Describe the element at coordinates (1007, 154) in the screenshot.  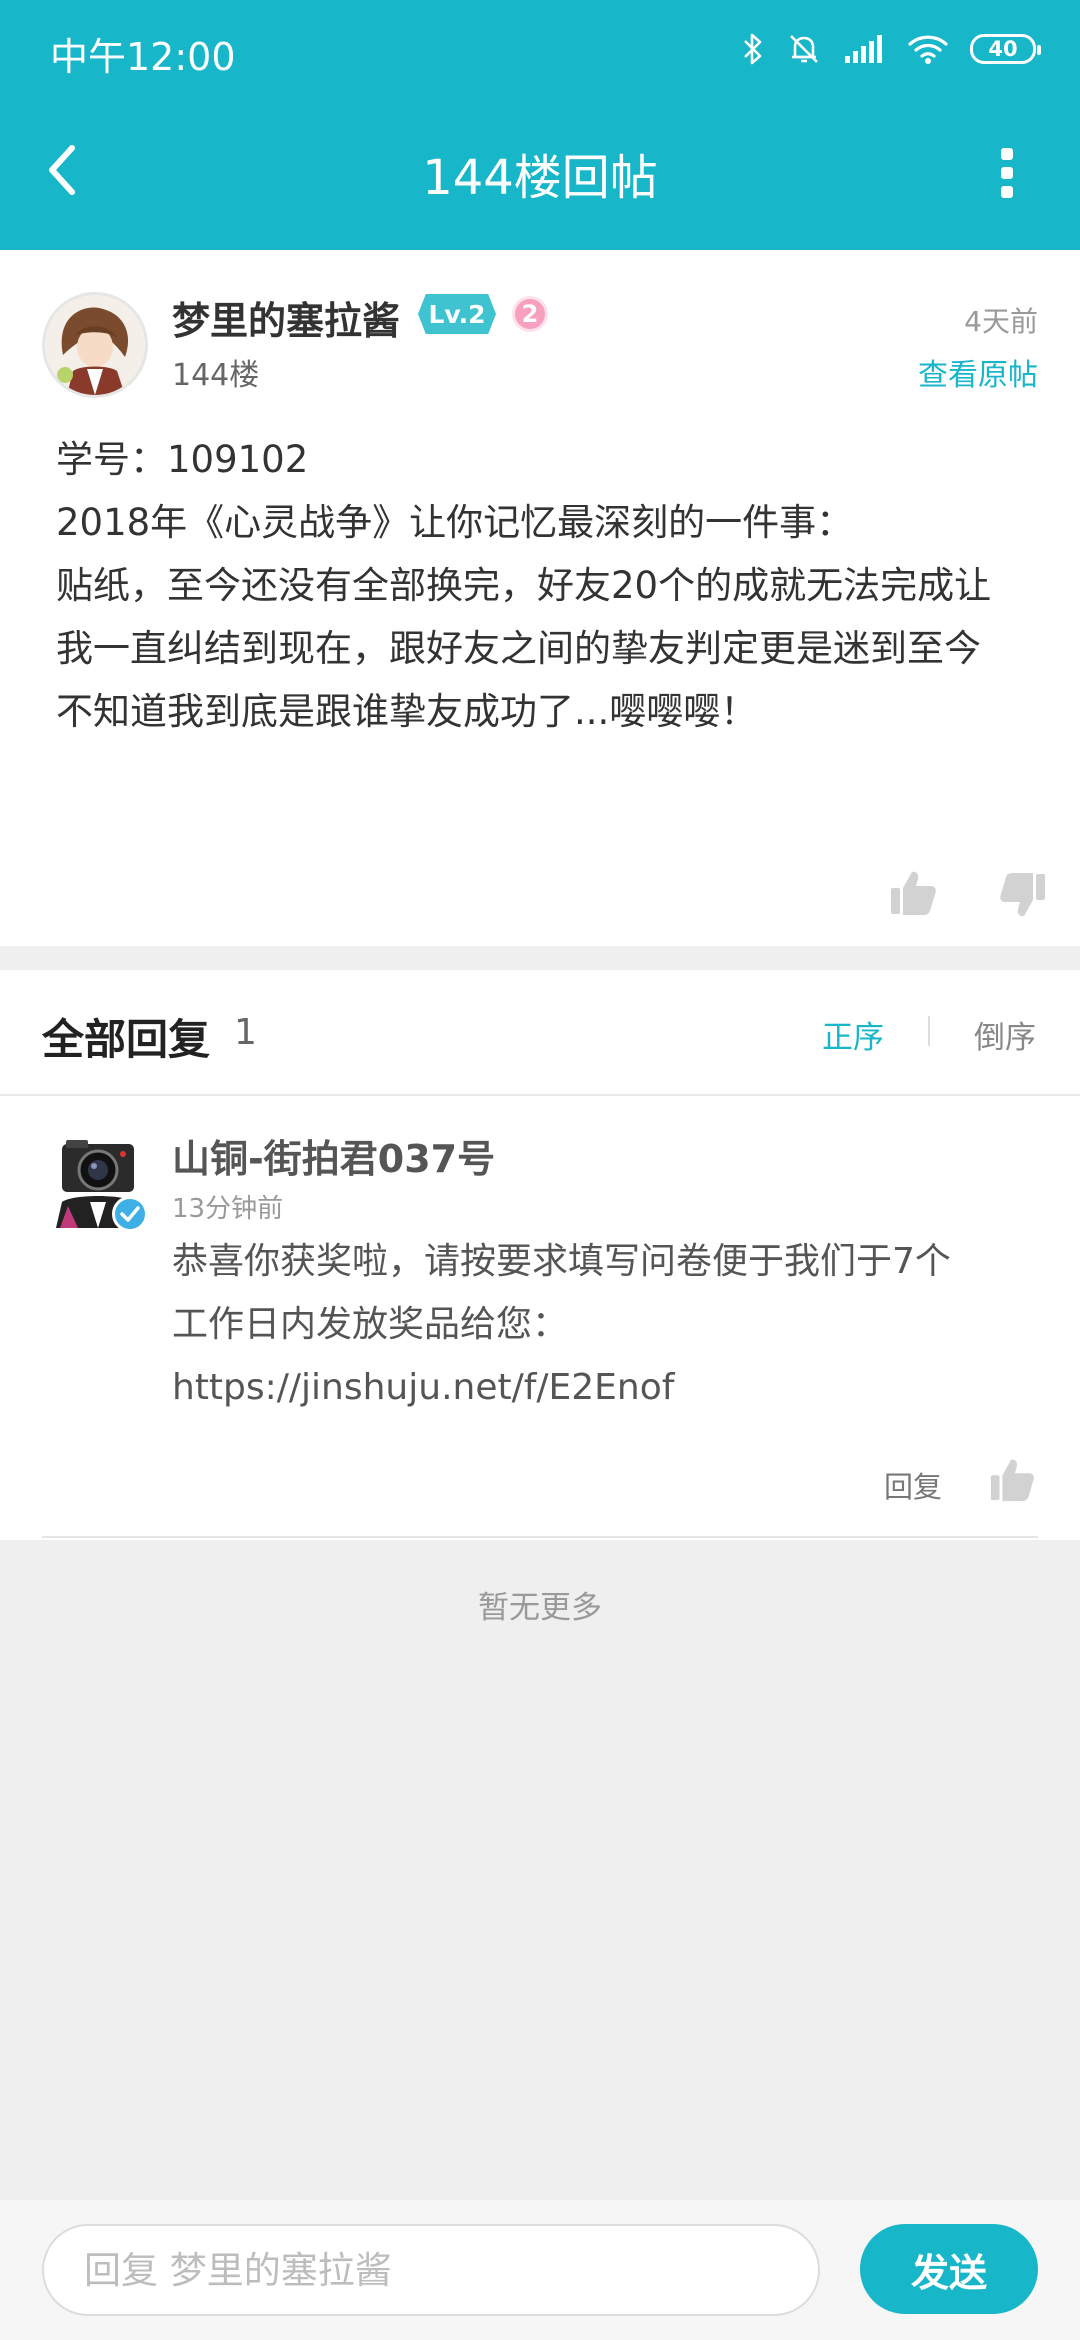
I see `more-vertical-icon` at that location.